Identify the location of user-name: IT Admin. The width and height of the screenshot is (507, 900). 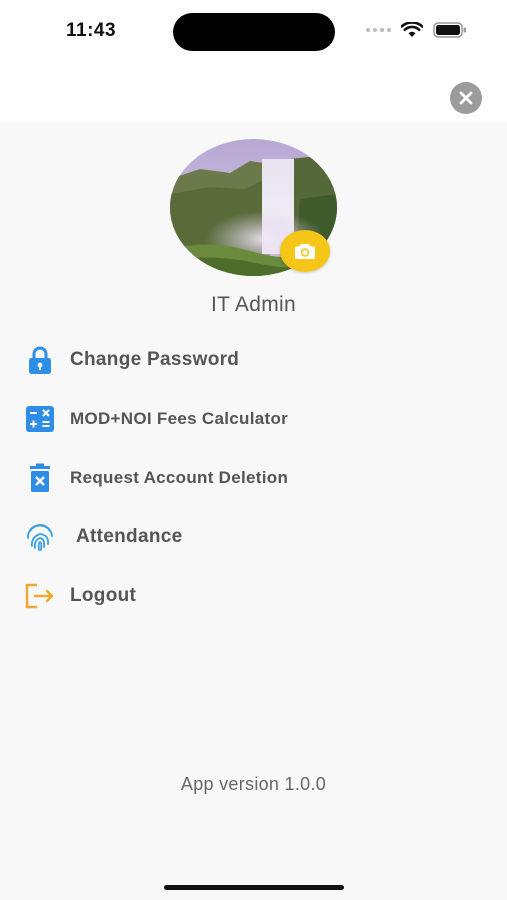
(253, 304).